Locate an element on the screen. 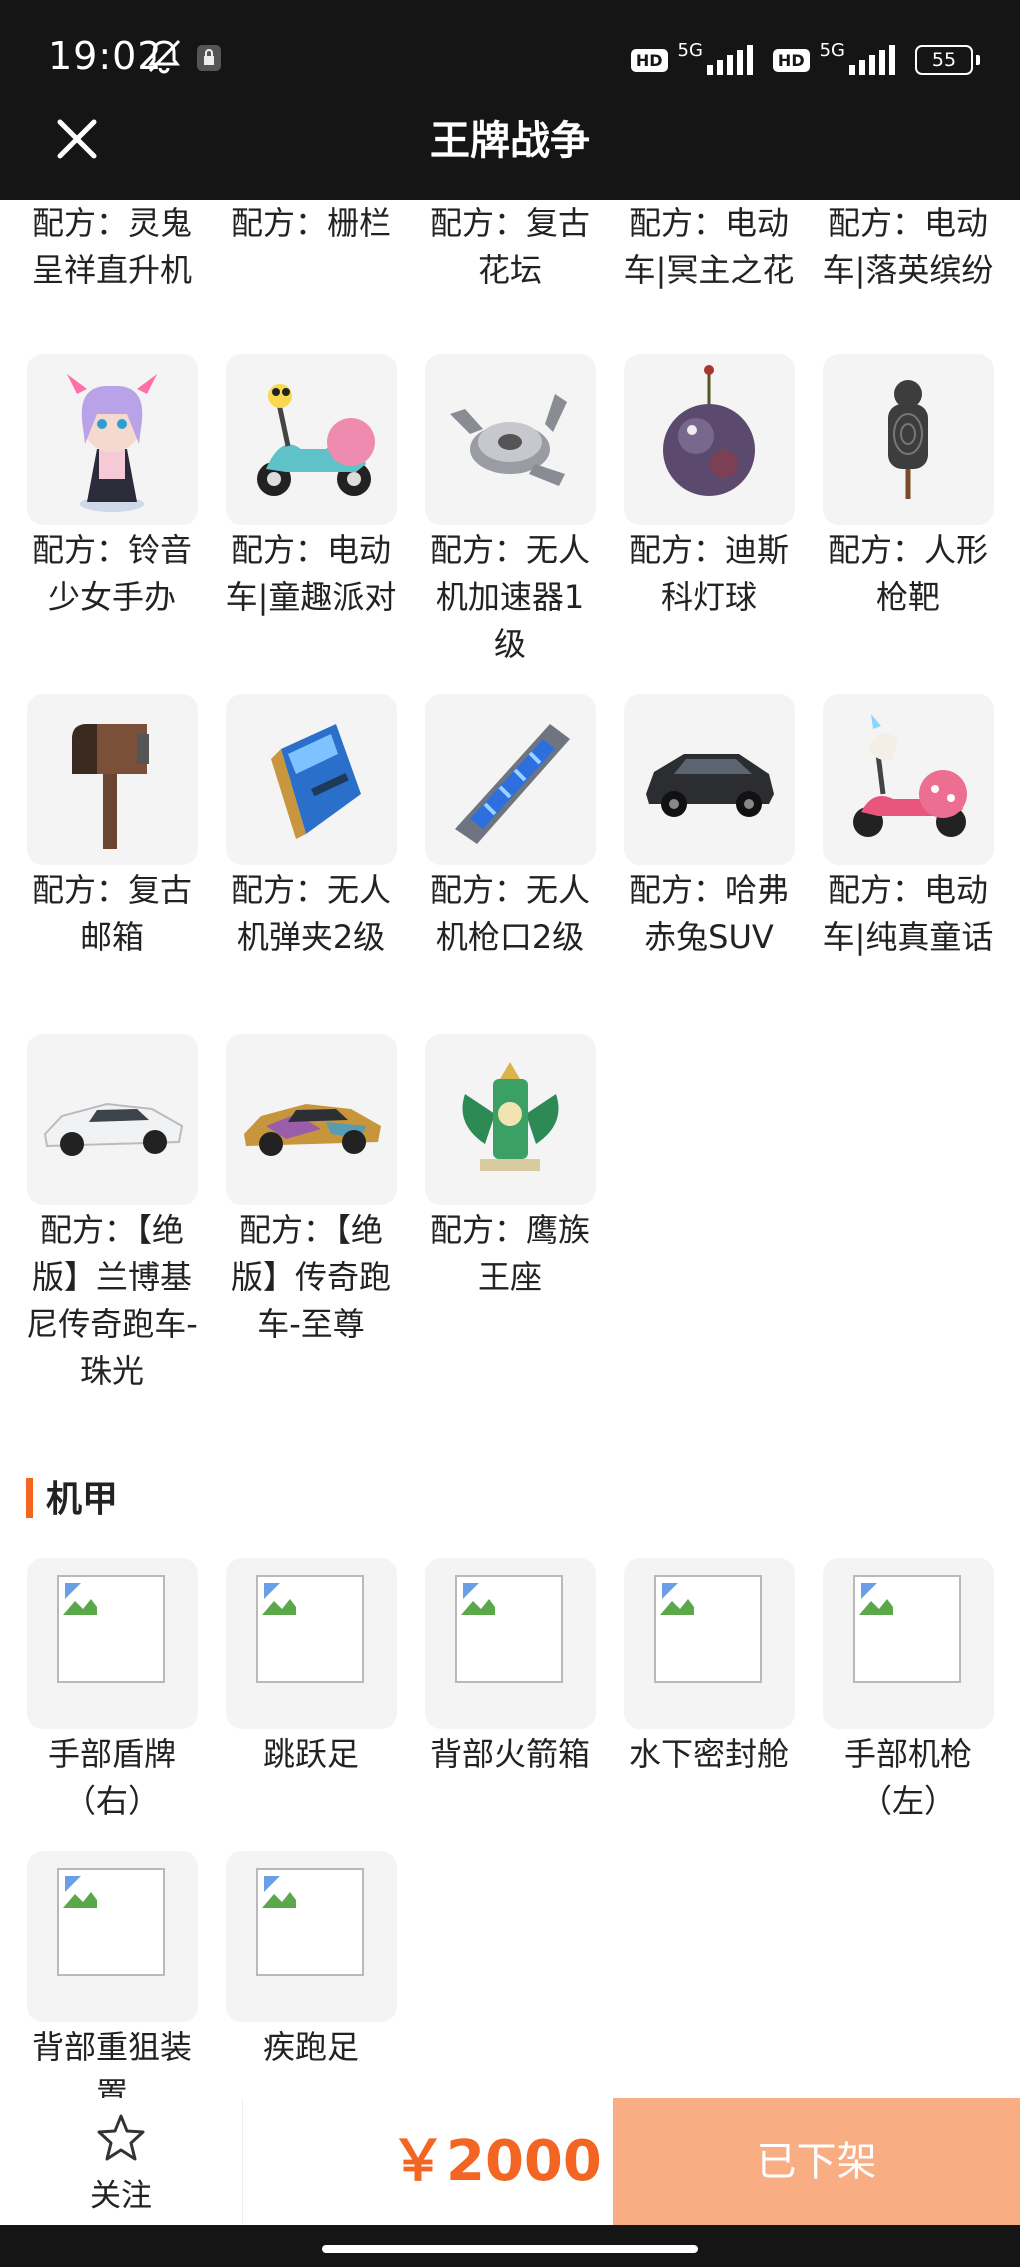 The image size is (1020, 2267). system-nav-bar is located at coordinates (510, 2246).